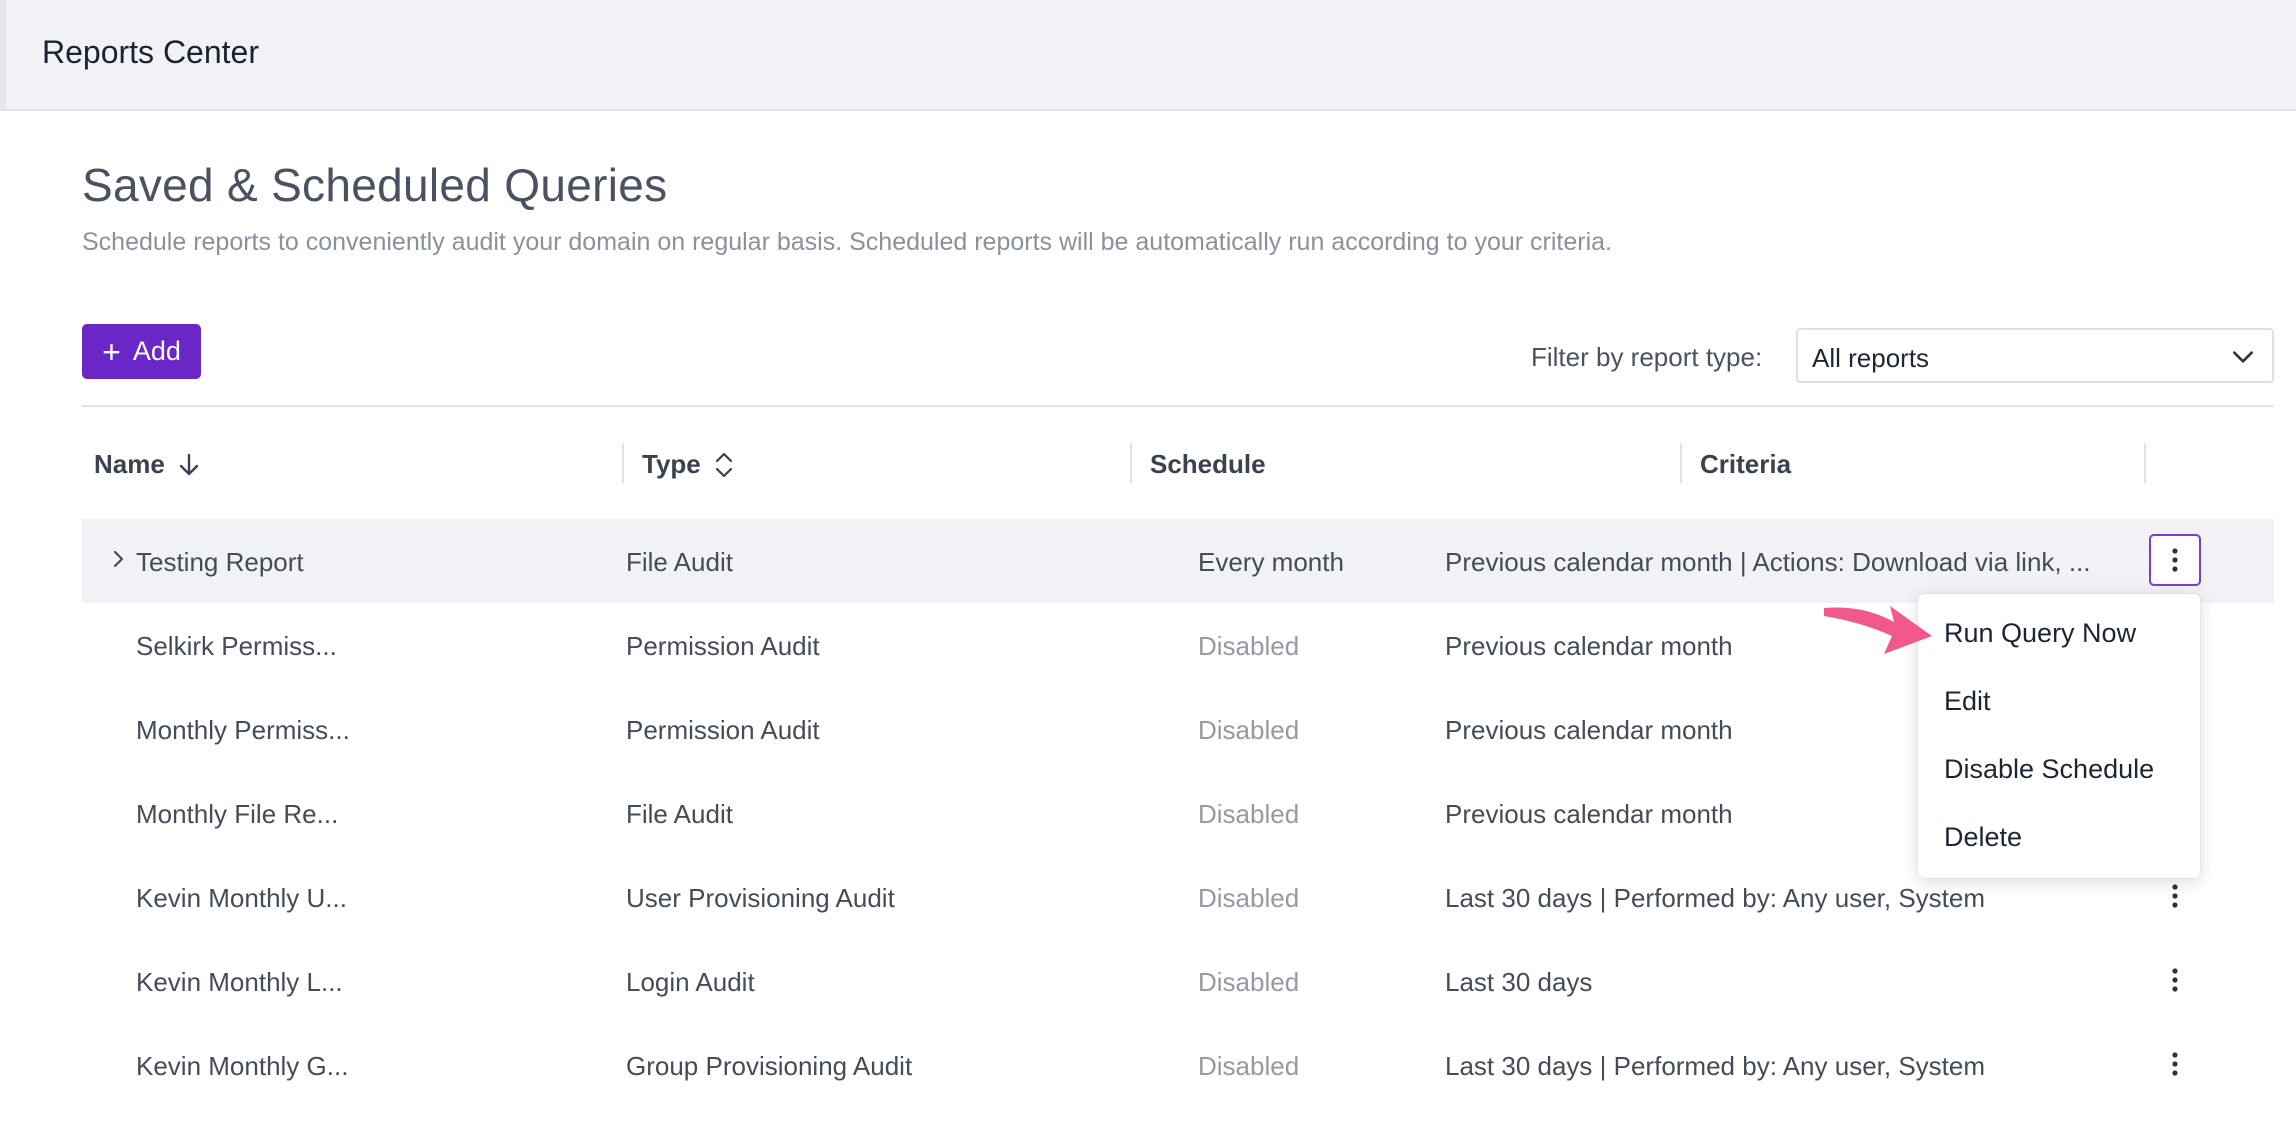 The width and height of the screenshot is (2296, 1138). Describe the element at coordinates (760, 898) in the screenshot. I see `row-type: User Provisioning Audit` at that location.